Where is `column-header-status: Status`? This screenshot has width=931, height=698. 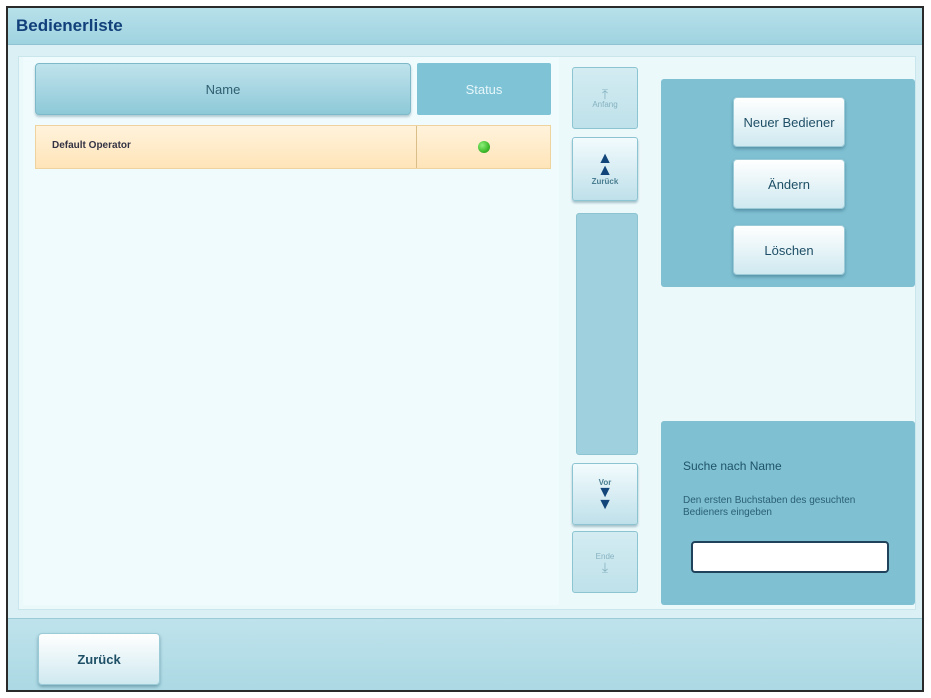
column-header-status: Status is located at coordinates (484, 89).